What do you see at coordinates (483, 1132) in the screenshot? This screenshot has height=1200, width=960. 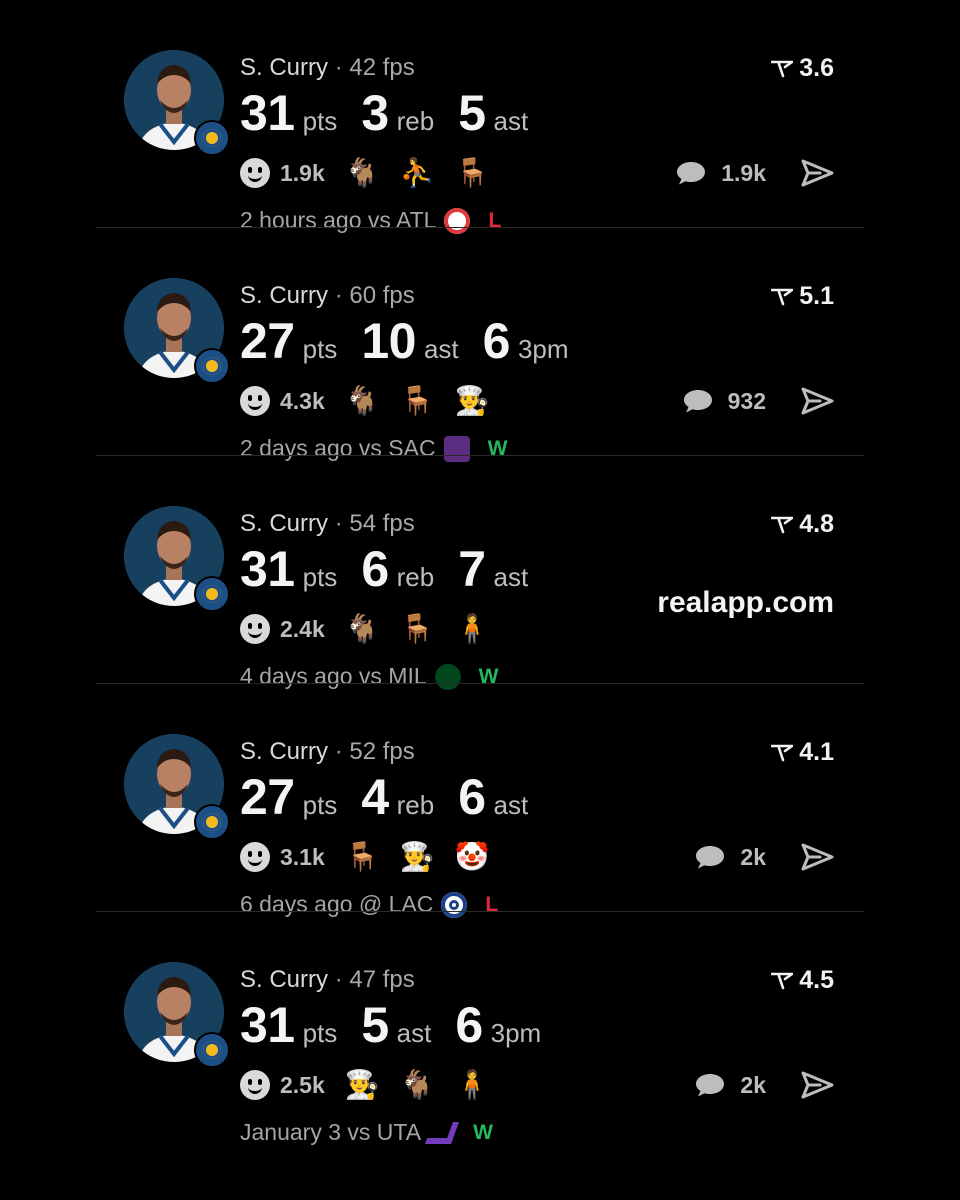 I see `game-result: W` at bounding box center [483, 1132].